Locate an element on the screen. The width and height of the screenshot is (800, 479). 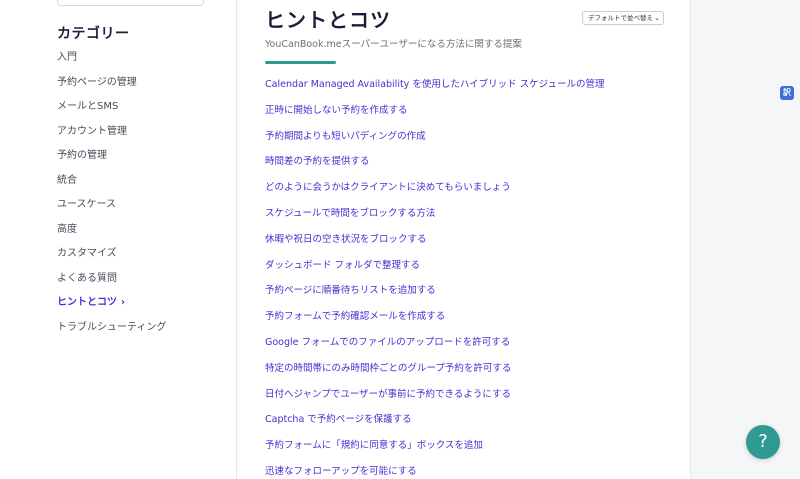
sidebar-item-troubleshooting: トラブルシューティング is located at coordinates (111, 332).